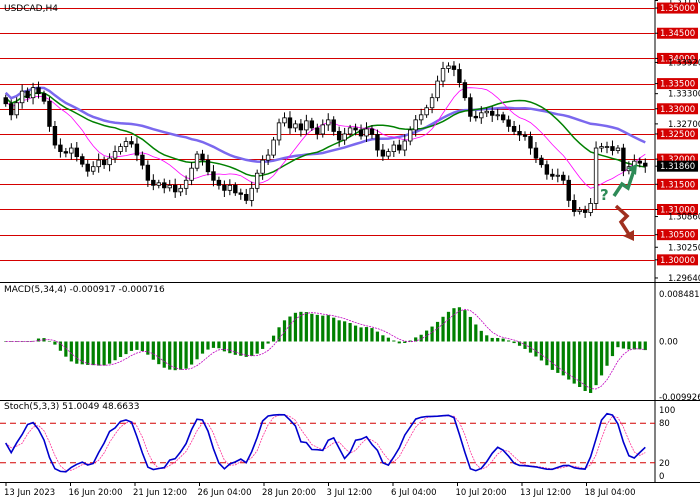 The width and height of the screenshot is (700, 500). What do you see at coordinates (289, 493) in the screenshot?
I see `time-label: 28 Jun 20:00` at bounding box center [289, 493].